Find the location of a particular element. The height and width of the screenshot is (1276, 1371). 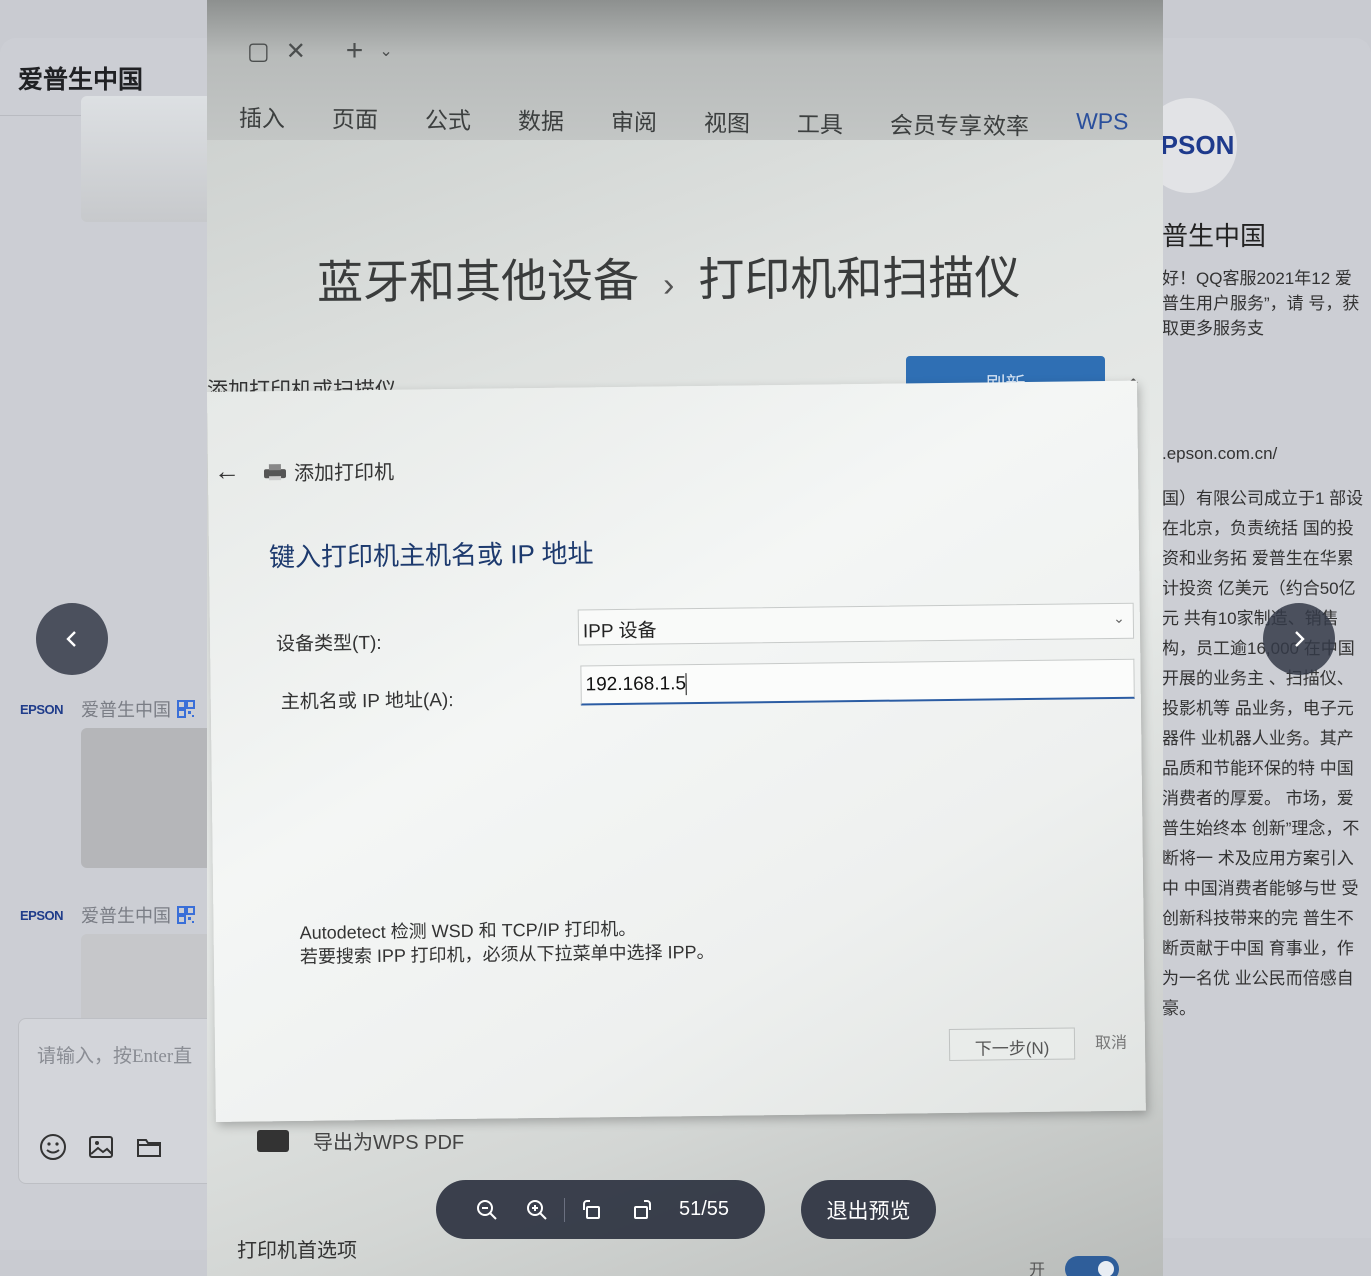

folder-icon is located at coordinates (149, 1147).